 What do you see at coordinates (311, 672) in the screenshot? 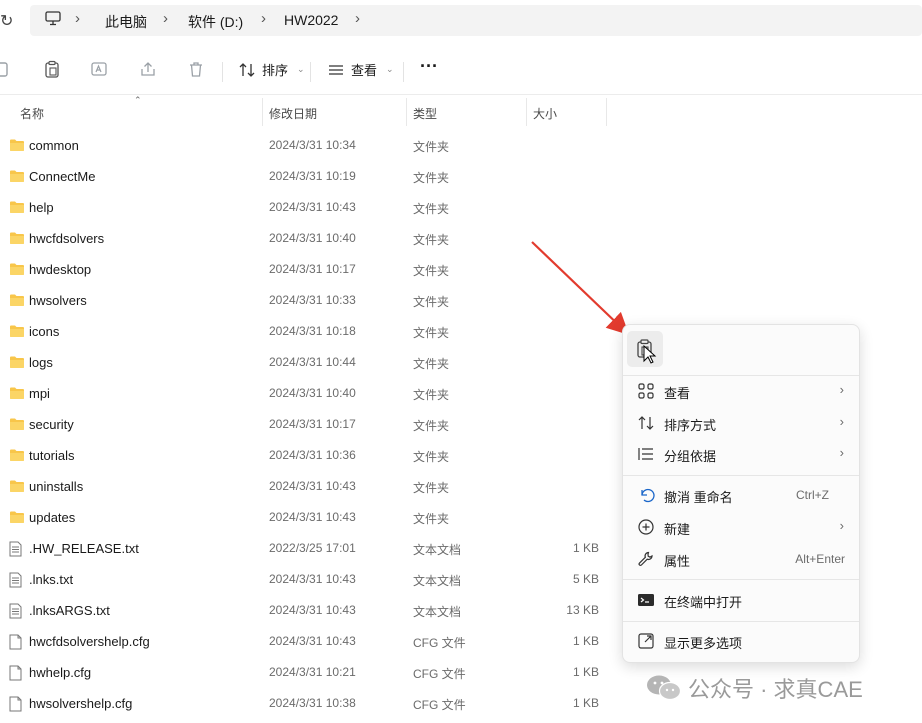
I see `file-row: hwhelp.cfg 2024/3/31 10:21 CFG 文件 1 KB` at bounding box center [311, 672].